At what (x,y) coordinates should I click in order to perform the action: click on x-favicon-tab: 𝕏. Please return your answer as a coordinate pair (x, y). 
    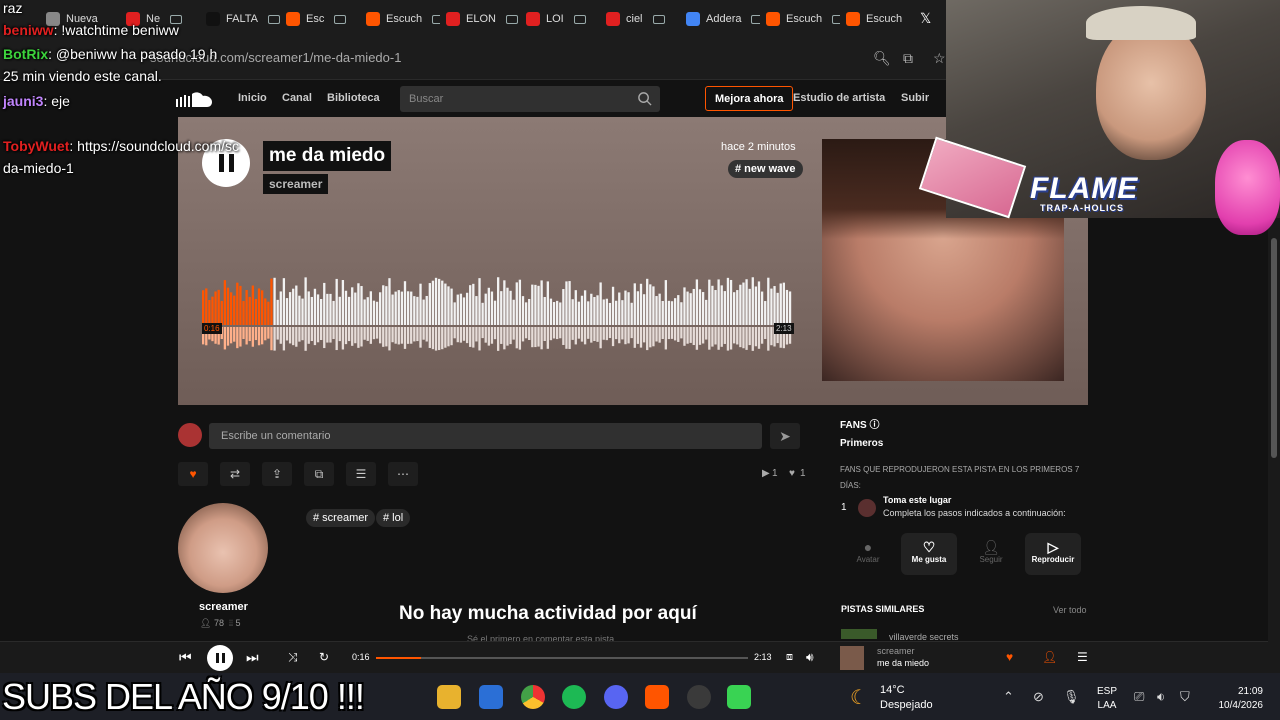
    Looking at the image, I should click on (925, 18).